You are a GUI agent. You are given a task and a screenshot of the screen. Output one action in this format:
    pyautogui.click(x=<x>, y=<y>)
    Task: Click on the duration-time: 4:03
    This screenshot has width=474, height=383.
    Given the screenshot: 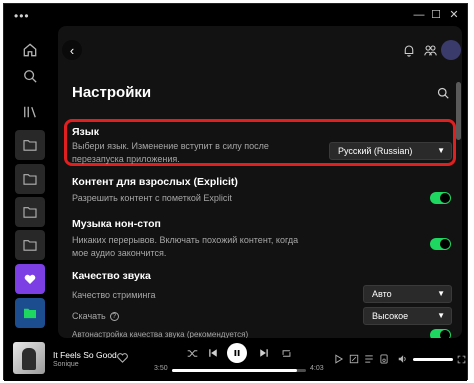 What is the action you would take?
    pyautogui.click(x=317, y=368)
    